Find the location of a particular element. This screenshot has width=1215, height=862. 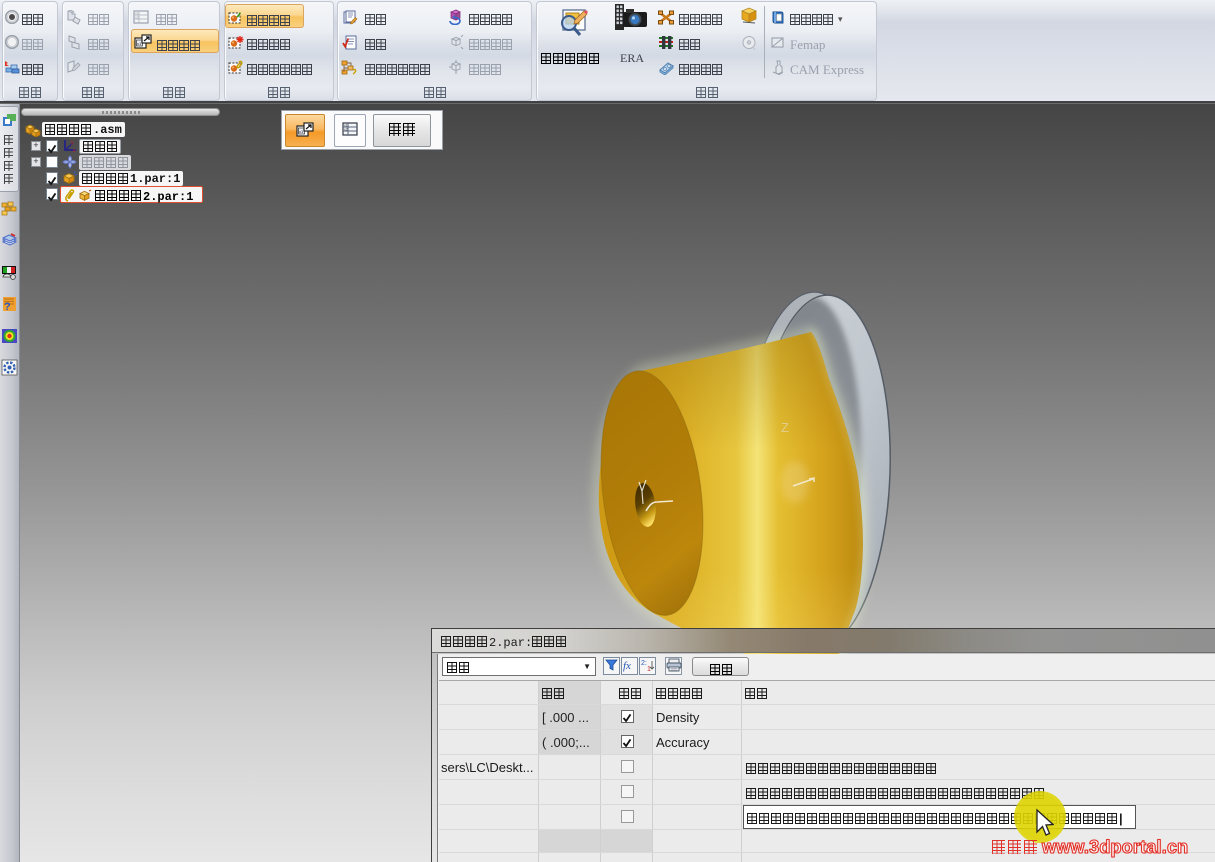

svg-text: Z is located at coordinates (785, 427).